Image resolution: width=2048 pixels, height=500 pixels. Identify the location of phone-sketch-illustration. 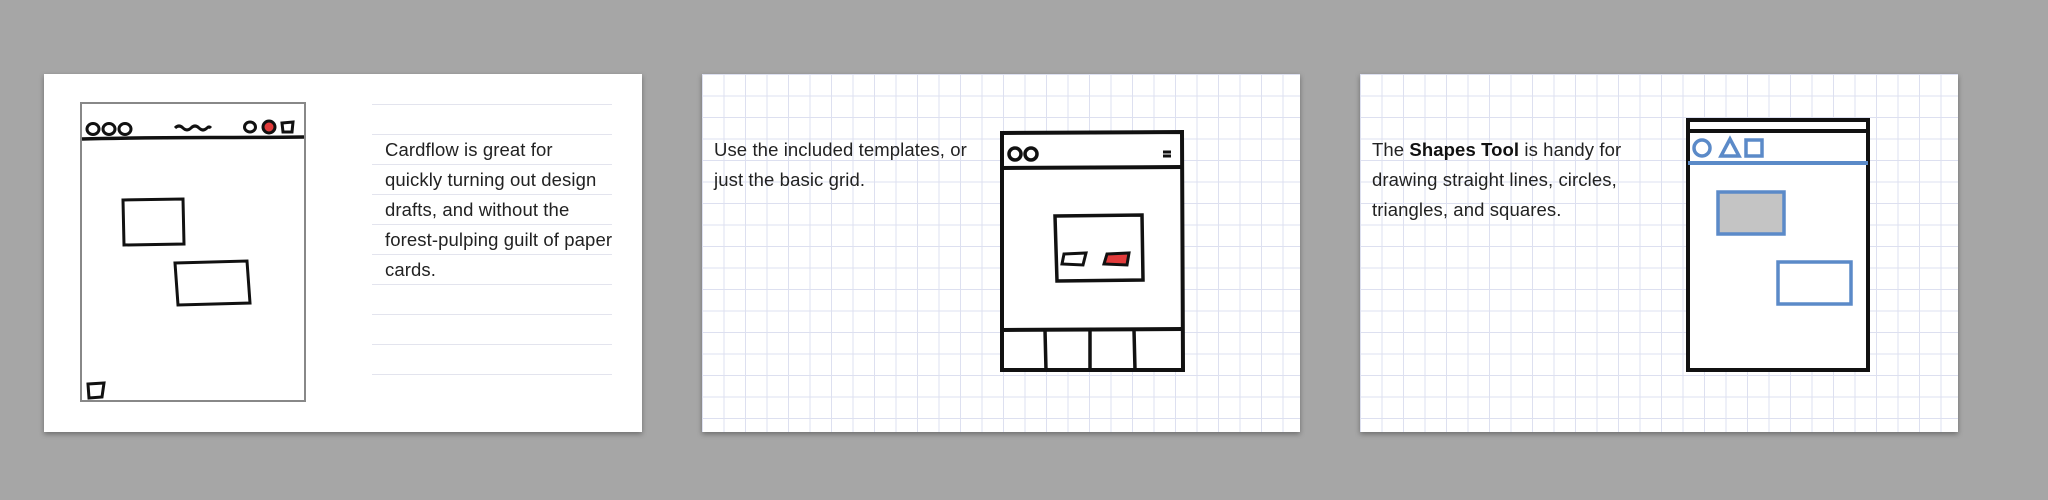
(193, 252).